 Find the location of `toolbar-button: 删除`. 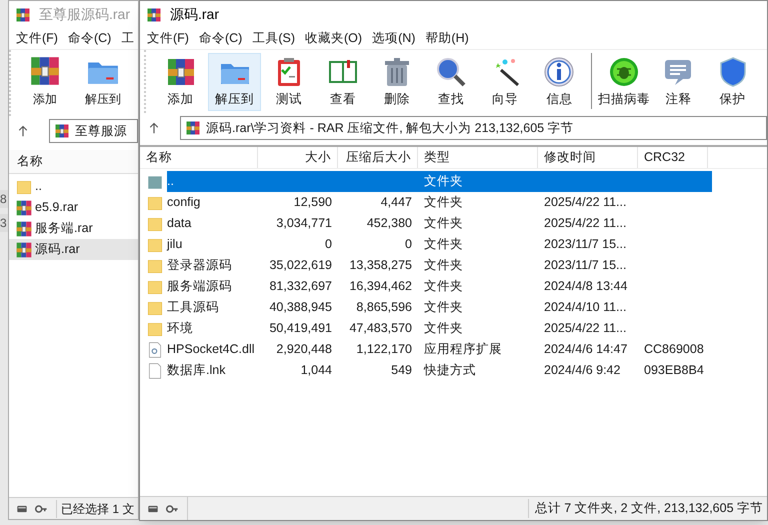

toolbar-button: 删除 is located at coordinates (397, 82).